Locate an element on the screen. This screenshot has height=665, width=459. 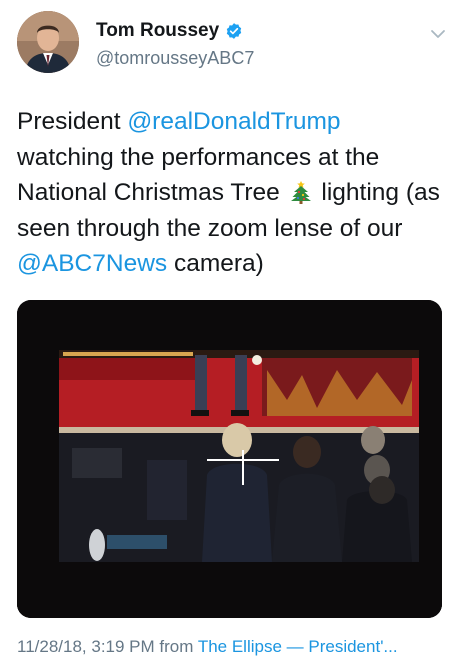
tweet-text-part: President is located at coordinates (72, 121).